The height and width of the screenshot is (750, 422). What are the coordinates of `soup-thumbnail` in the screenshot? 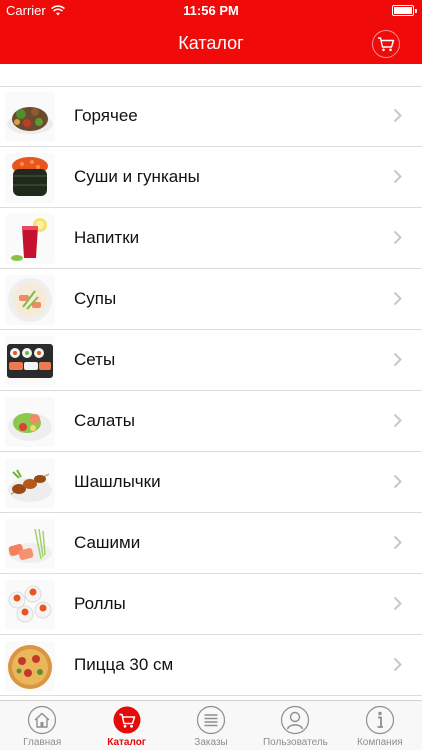 It's located at (30, 300).